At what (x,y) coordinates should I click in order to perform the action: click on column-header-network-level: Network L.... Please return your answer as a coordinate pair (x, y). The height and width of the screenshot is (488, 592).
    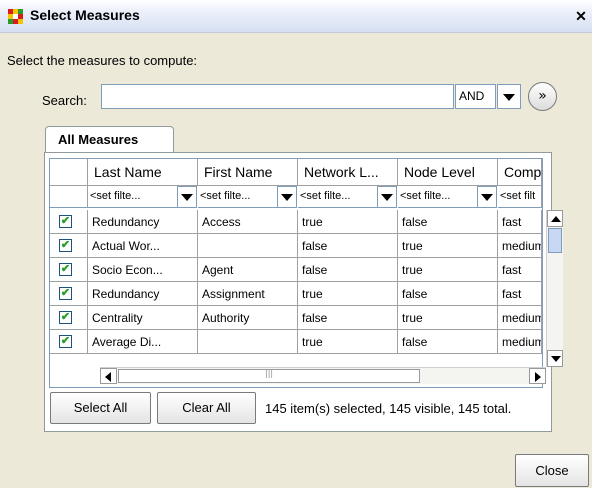
    Looking at the image, I should click on (348, 172).